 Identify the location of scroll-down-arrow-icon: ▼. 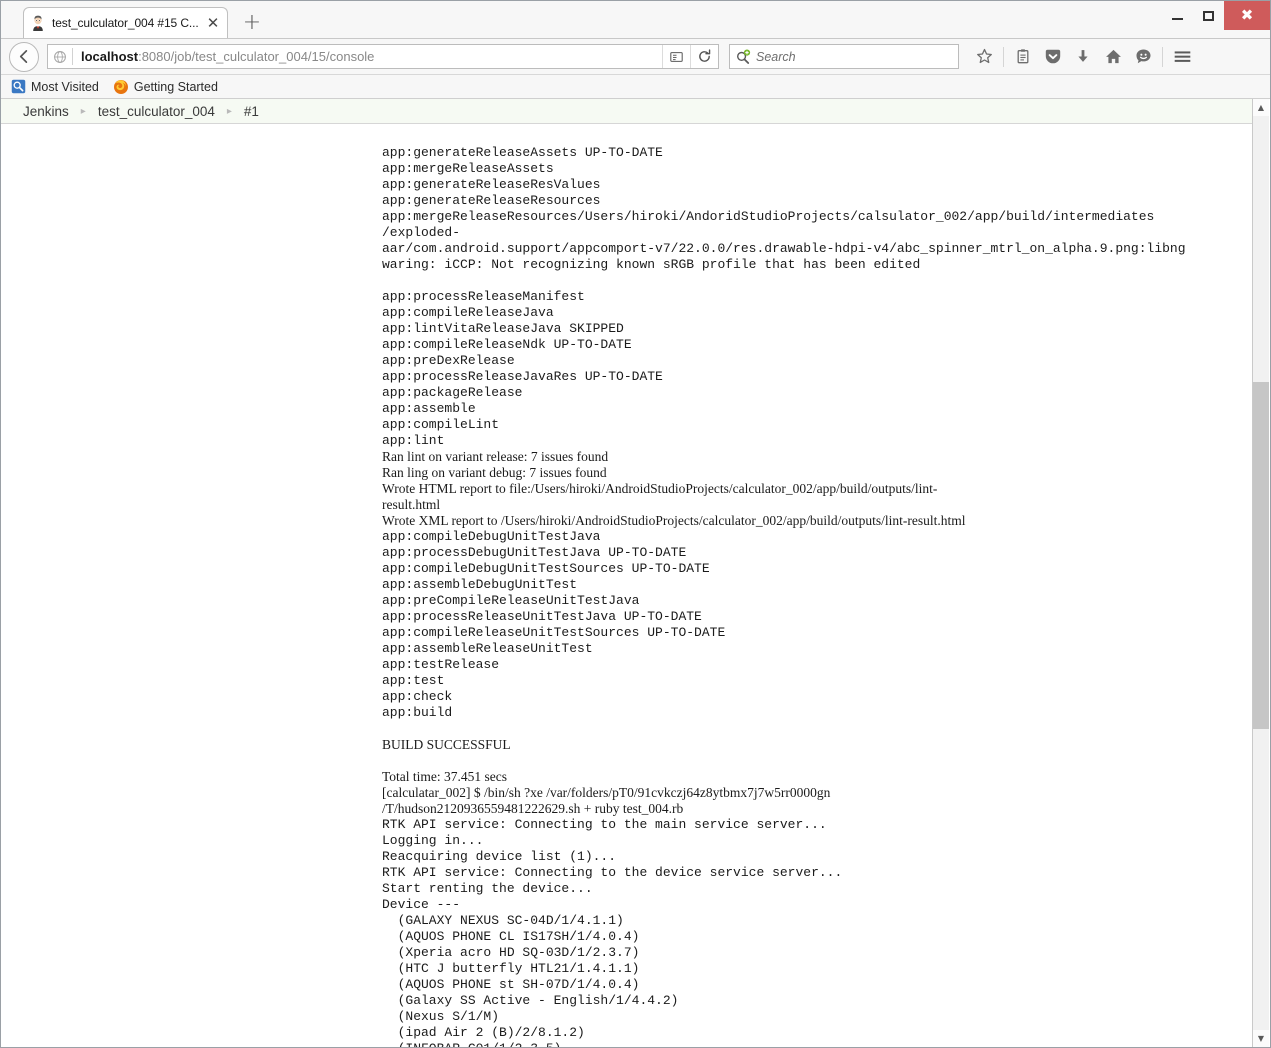
(1261, 1038).